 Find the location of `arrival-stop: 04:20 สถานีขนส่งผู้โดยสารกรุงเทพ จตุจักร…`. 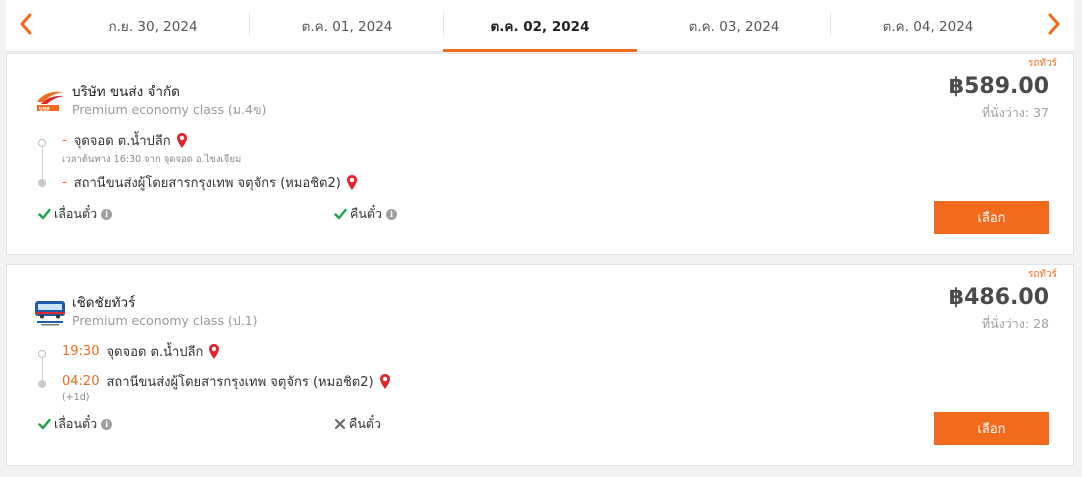

arrival-stop: 04:20 สถานีขนส่งผู้โดยสารกรุงเทพ จตุจักร… is located at coordinates (226, 381).